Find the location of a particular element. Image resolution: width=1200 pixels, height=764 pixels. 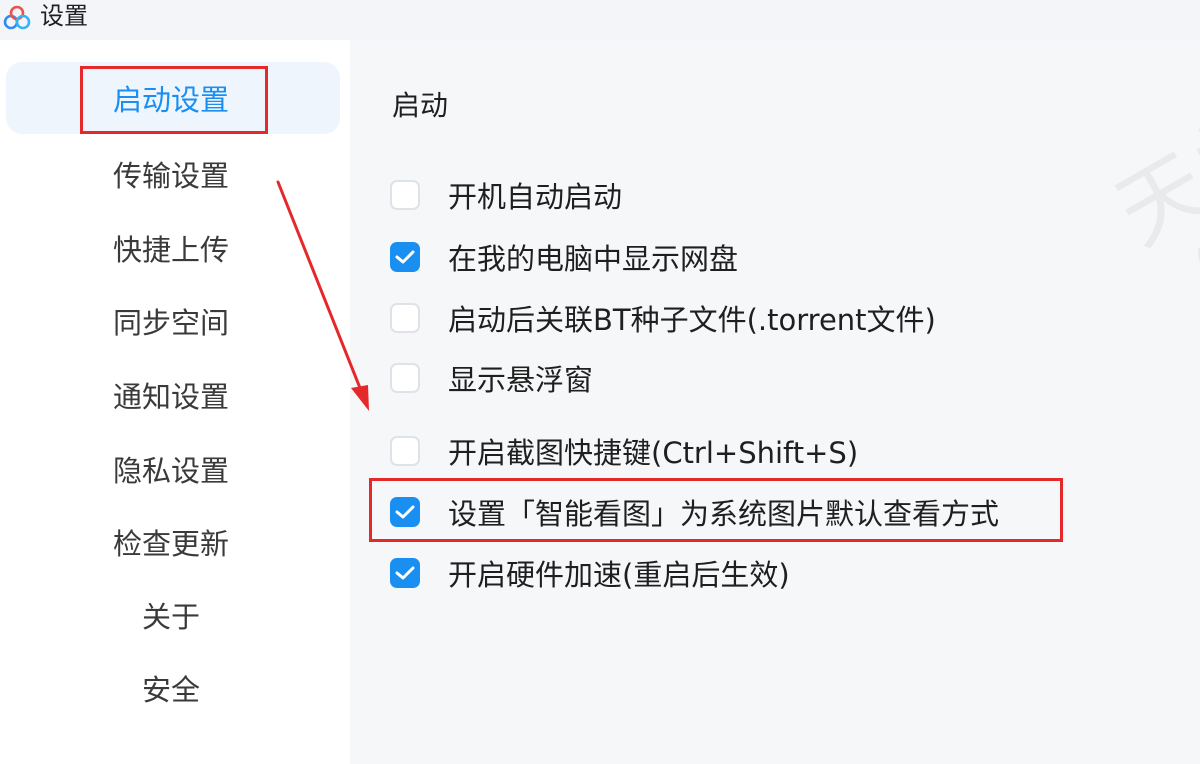

option-show-in-my-computer: 在我的电脑中显示网盘 is located at coordinates (564, 257).